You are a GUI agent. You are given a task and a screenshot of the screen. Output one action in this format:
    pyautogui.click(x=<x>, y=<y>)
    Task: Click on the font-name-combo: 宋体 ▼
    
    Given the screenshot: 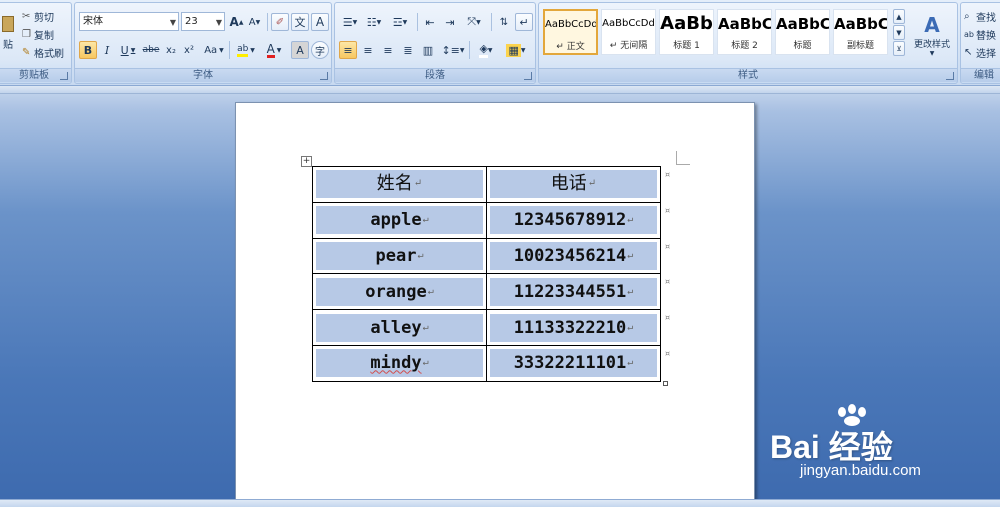 What is the action you would take?
    pyautogui.click(x=129, y=21)
    